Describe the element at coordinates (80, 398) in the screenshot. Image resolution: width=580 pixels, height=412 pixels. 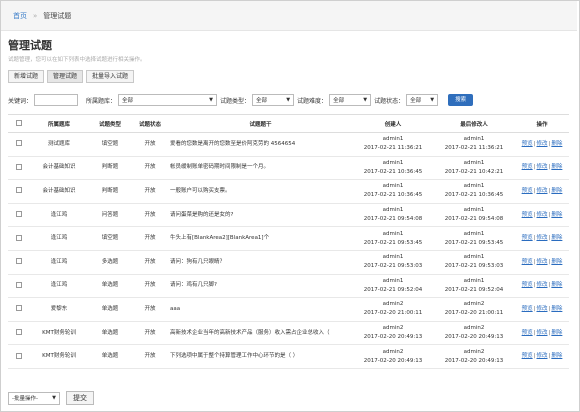
I see `submit-button: 提交` at that location.